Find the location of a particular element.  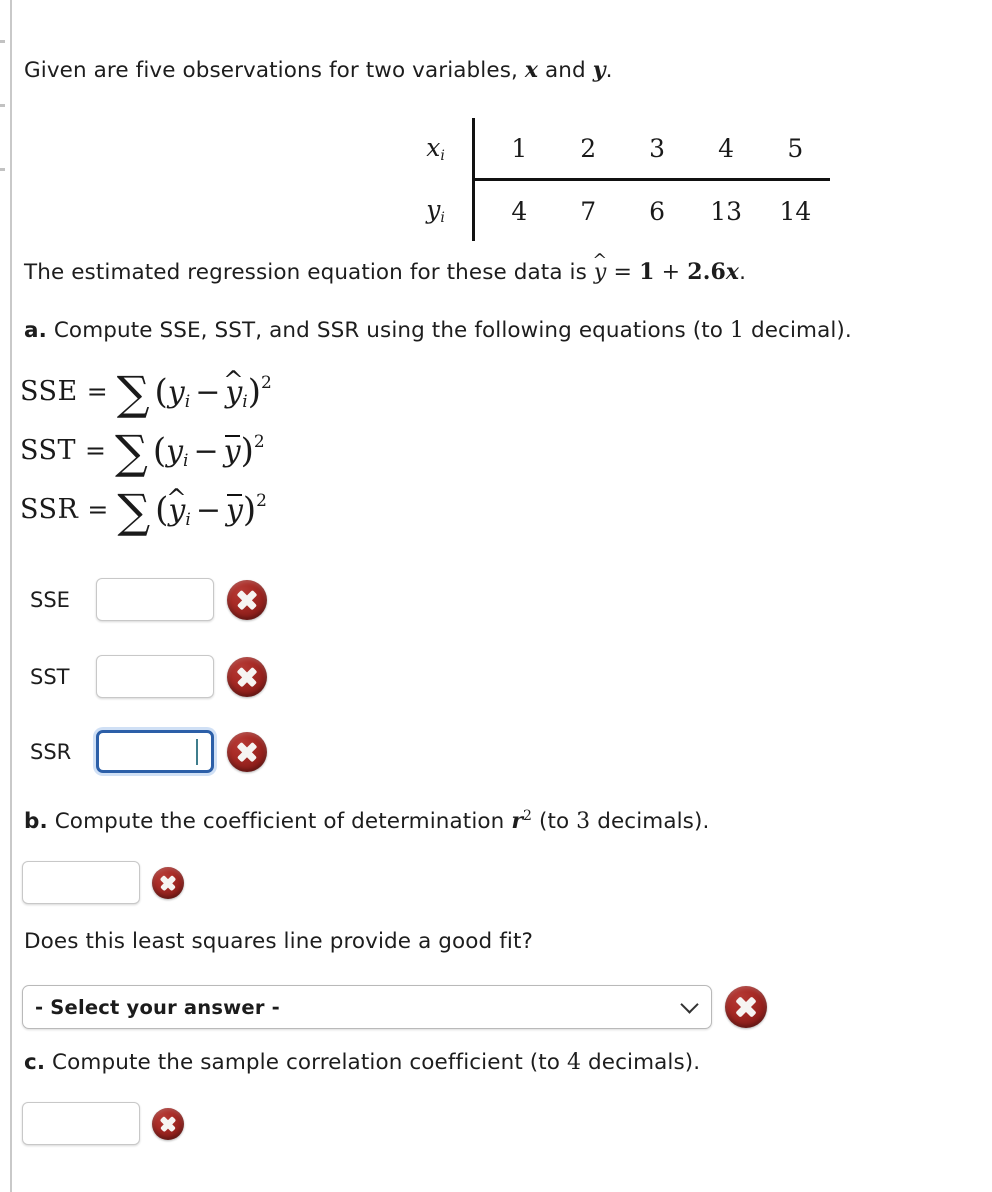

good-fit-select-value: - Select your answer - is located at coordinates (157, 1007).